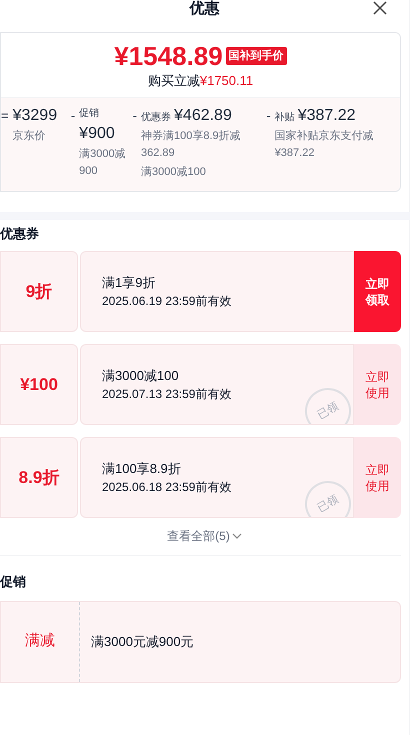 The image size is (419, 735). What do you see at coordinates (141, 375) in the screenshot?
I see `coupon-title: 满3000减100` at bounding box center [141, 375].